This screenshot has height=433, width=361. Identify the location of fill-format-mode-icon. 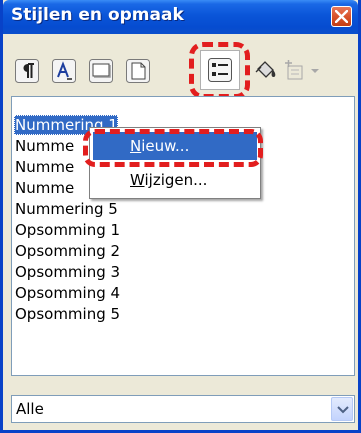
(265, 69).